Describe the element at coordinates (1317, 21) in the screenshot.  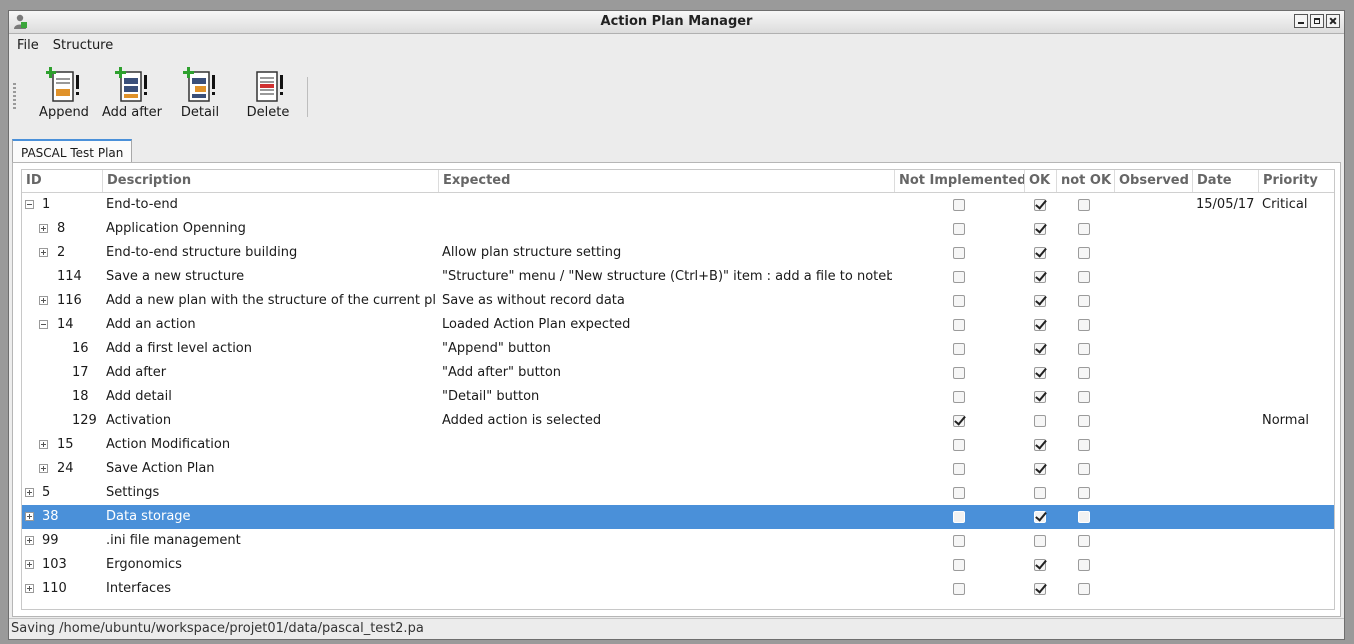
I see `maximize-button` at that location.